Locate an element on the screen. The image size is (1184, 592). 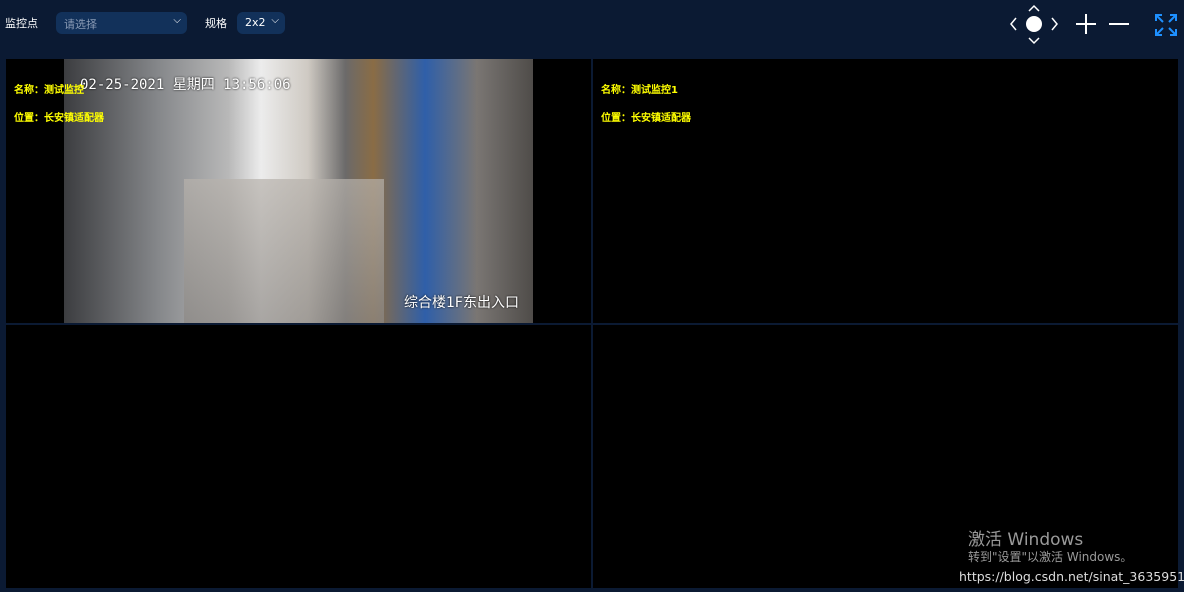
osd-location: 综合楼1F东出入口 is located at coordinates (461, 303).